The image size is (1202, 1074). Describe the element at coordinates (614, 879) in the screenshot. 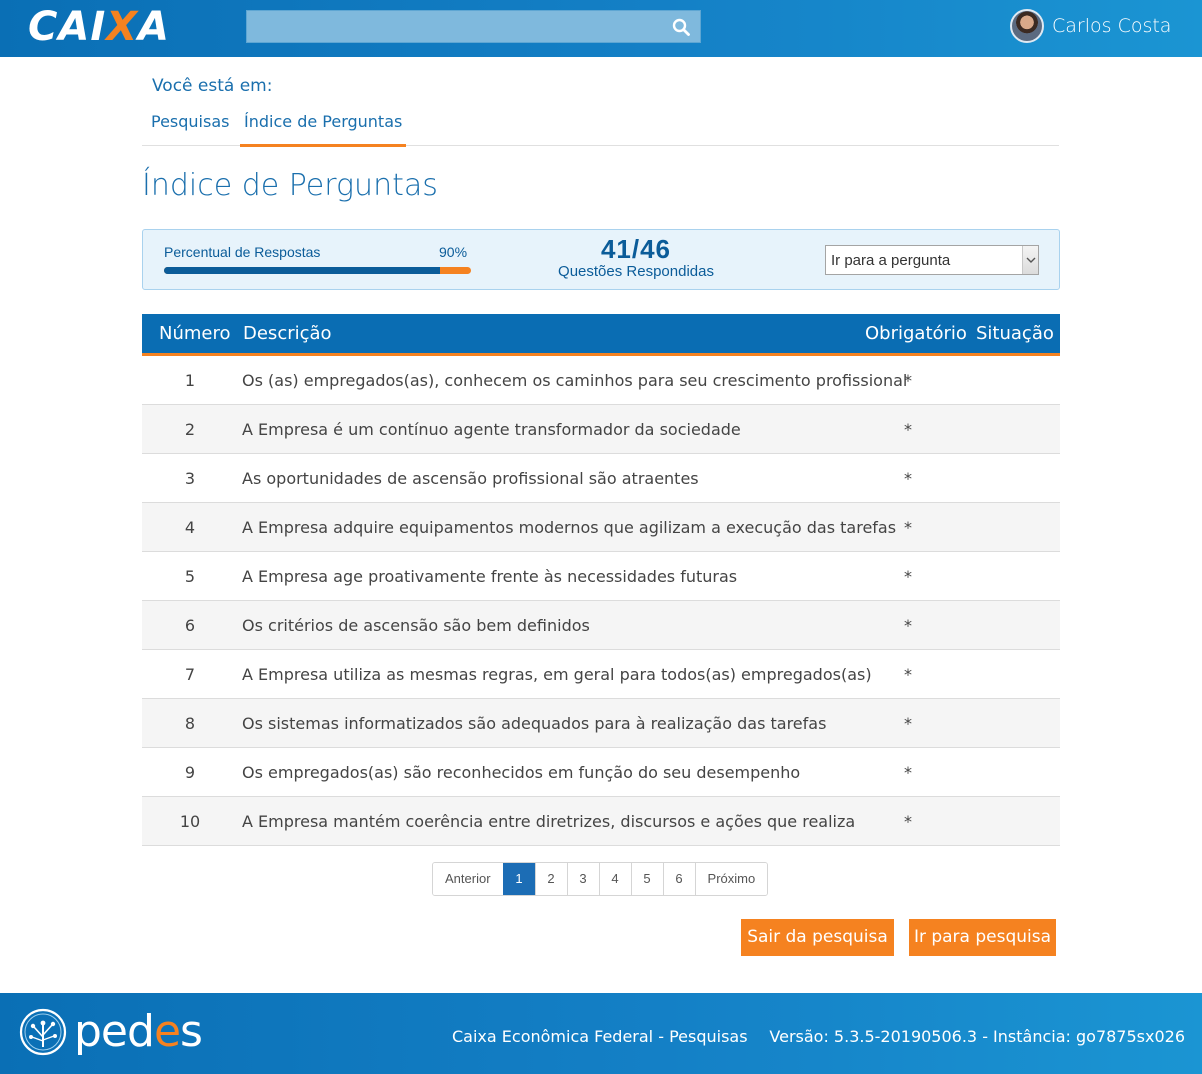

I see `pagination-page-4: 4` at that location.